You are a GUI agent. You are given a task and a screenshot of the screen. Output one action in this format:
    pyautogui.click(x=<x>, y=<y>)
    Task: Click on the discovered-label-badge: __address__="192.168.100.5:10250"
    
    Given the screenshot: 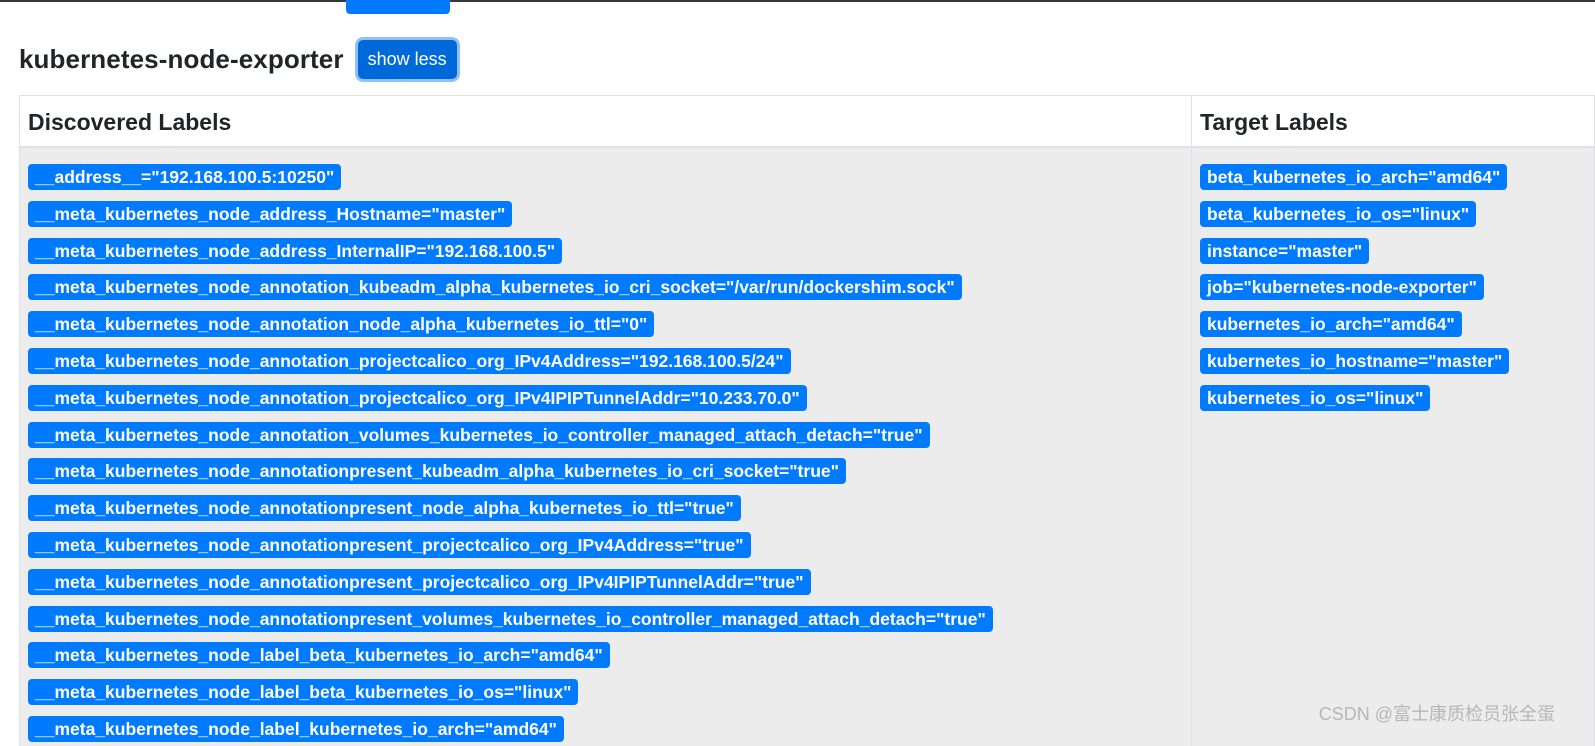 What is the action you would take?
    pyautogui.click(x=185, y=177)
    